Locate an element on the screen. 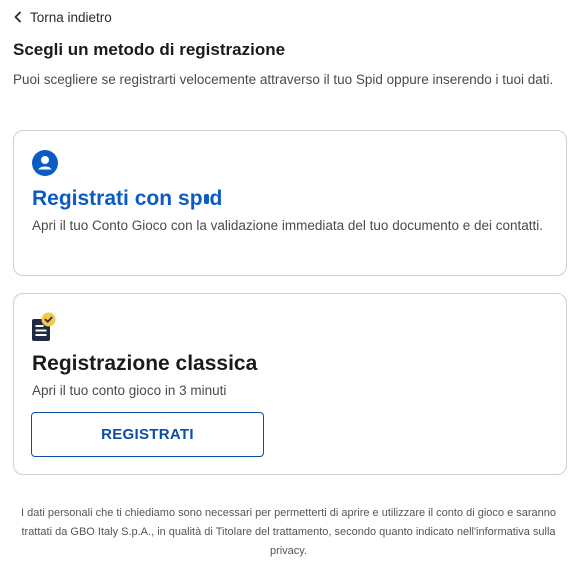 This screenshot has height=566, width=577. chevron-left-icon is located at coordinates (17, 17).